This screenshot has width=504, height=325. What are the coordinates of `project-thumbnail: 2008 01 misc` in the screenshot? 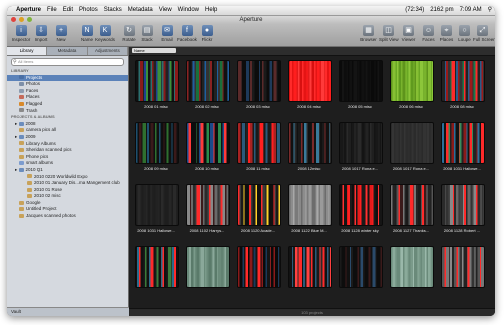 It's located at (157, 84).